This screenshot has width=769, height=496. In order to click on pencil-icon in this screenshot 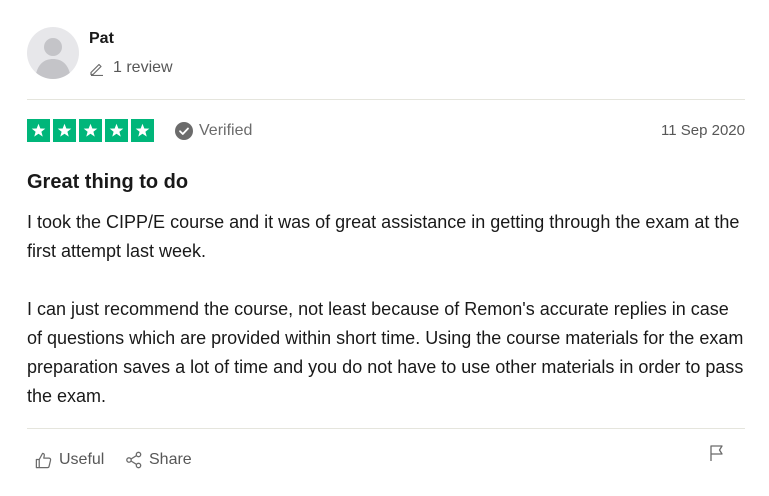, I will do `click(96, 69)`.